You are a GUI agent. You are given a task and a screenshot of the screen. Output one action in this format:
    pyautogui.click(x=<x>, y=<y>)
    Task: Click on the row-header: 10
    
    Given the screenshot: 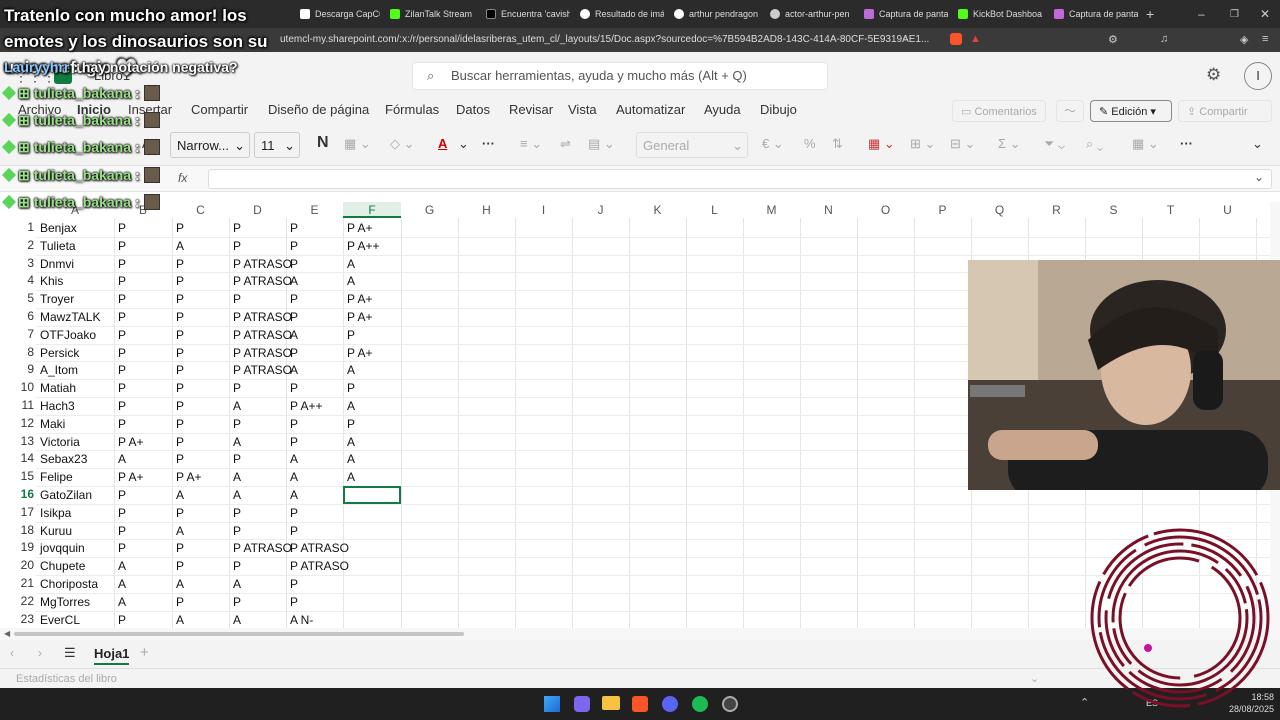 What is the action you would take?
    pyautogui.click(x=18, y=387)
    